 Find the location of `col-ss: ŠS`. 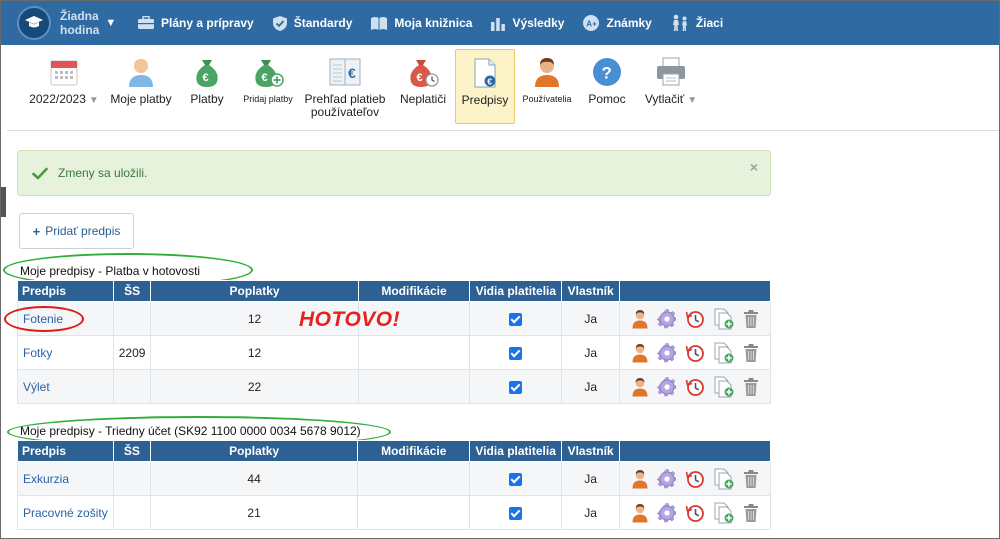

col-ss: ŠS is located at coordinates (132, 291).